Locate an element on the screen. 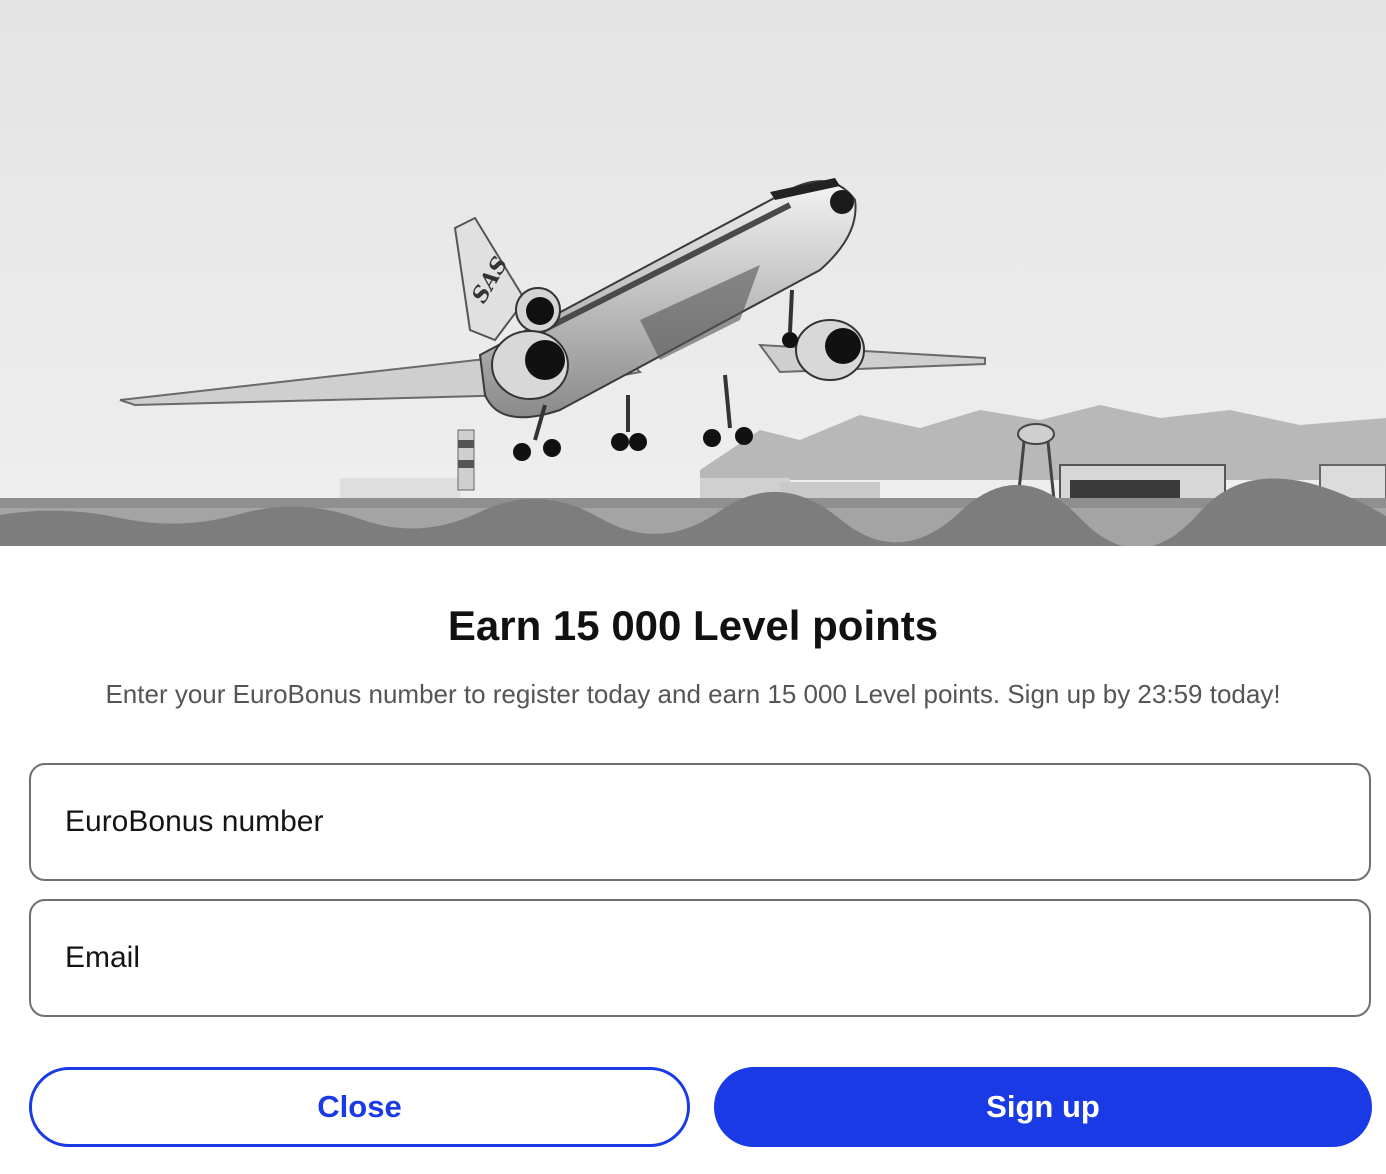  promo-title: Earn 15 000 Level points is located at coordinates (693, 625).